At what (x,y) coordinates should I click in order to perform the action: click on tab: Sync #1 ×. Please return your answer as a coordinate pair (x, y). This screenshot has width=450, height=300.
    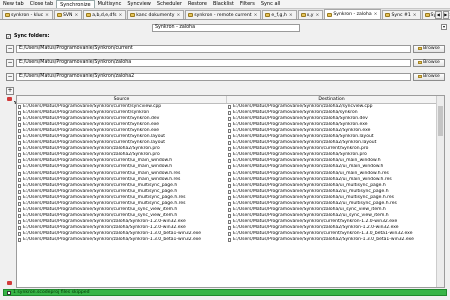
    Looking at the image, I should click on (401, 14).